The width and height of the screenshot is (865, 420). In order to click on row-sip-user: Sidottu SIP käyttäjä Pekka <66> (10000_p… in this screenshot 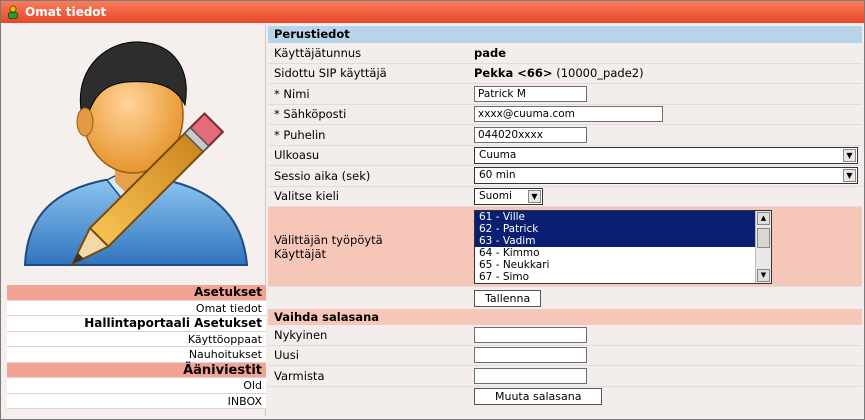, I will do `click(565, 74)`.